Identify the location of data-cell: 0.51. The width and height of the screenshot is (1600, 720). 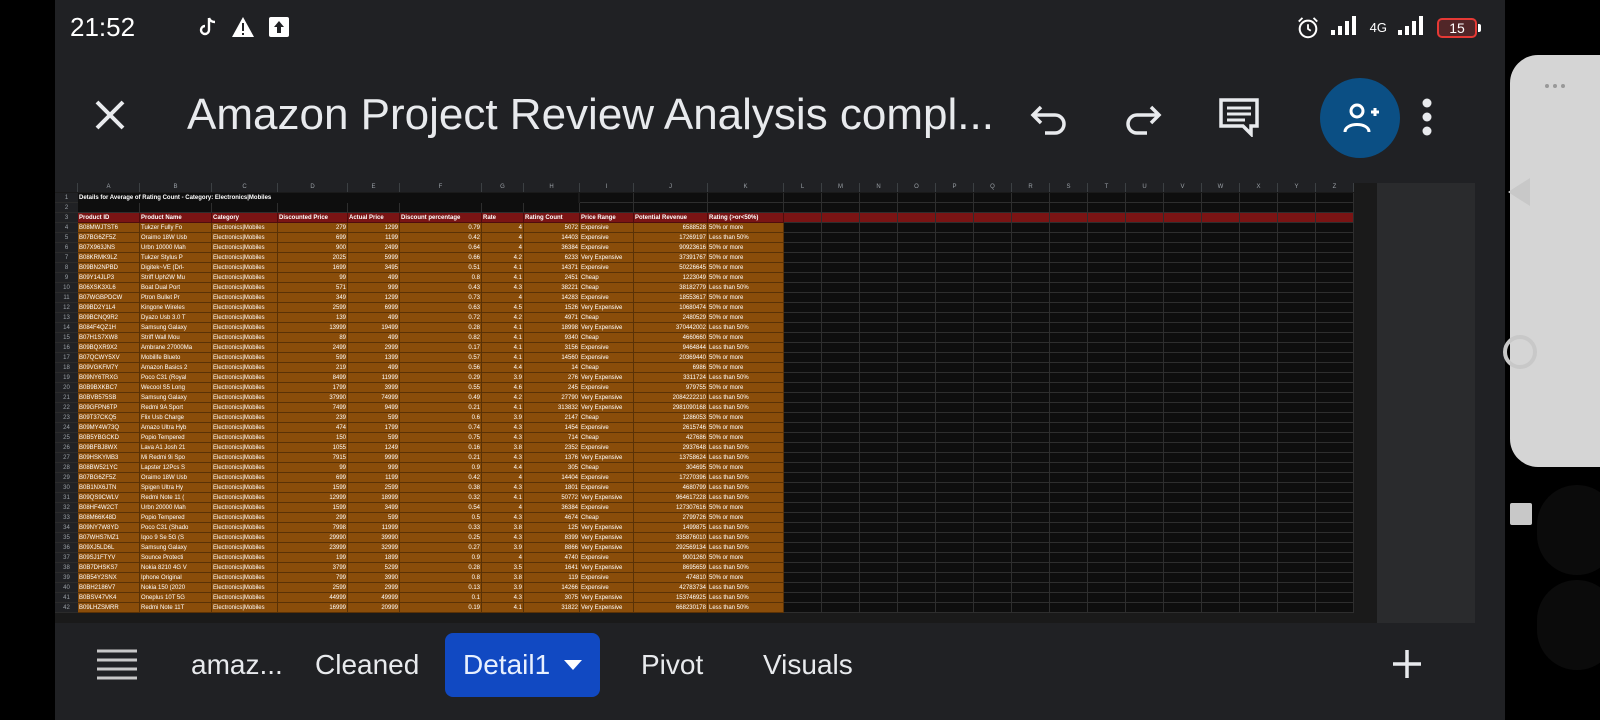
(441, 268).